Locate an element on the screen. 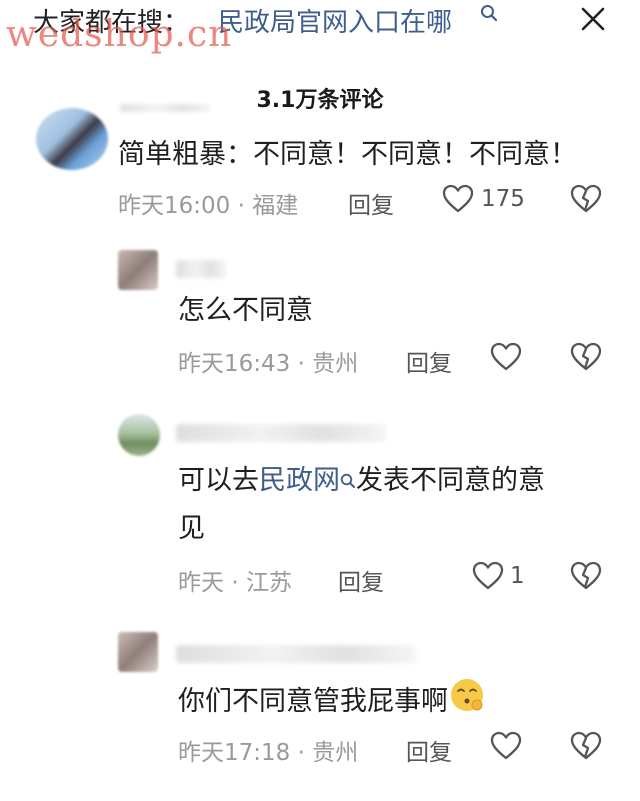 The height and width of the screenshot is (801, 640). comment-text-part: 你们不同意管我屁事啊 is located at coordinates (313, 701).